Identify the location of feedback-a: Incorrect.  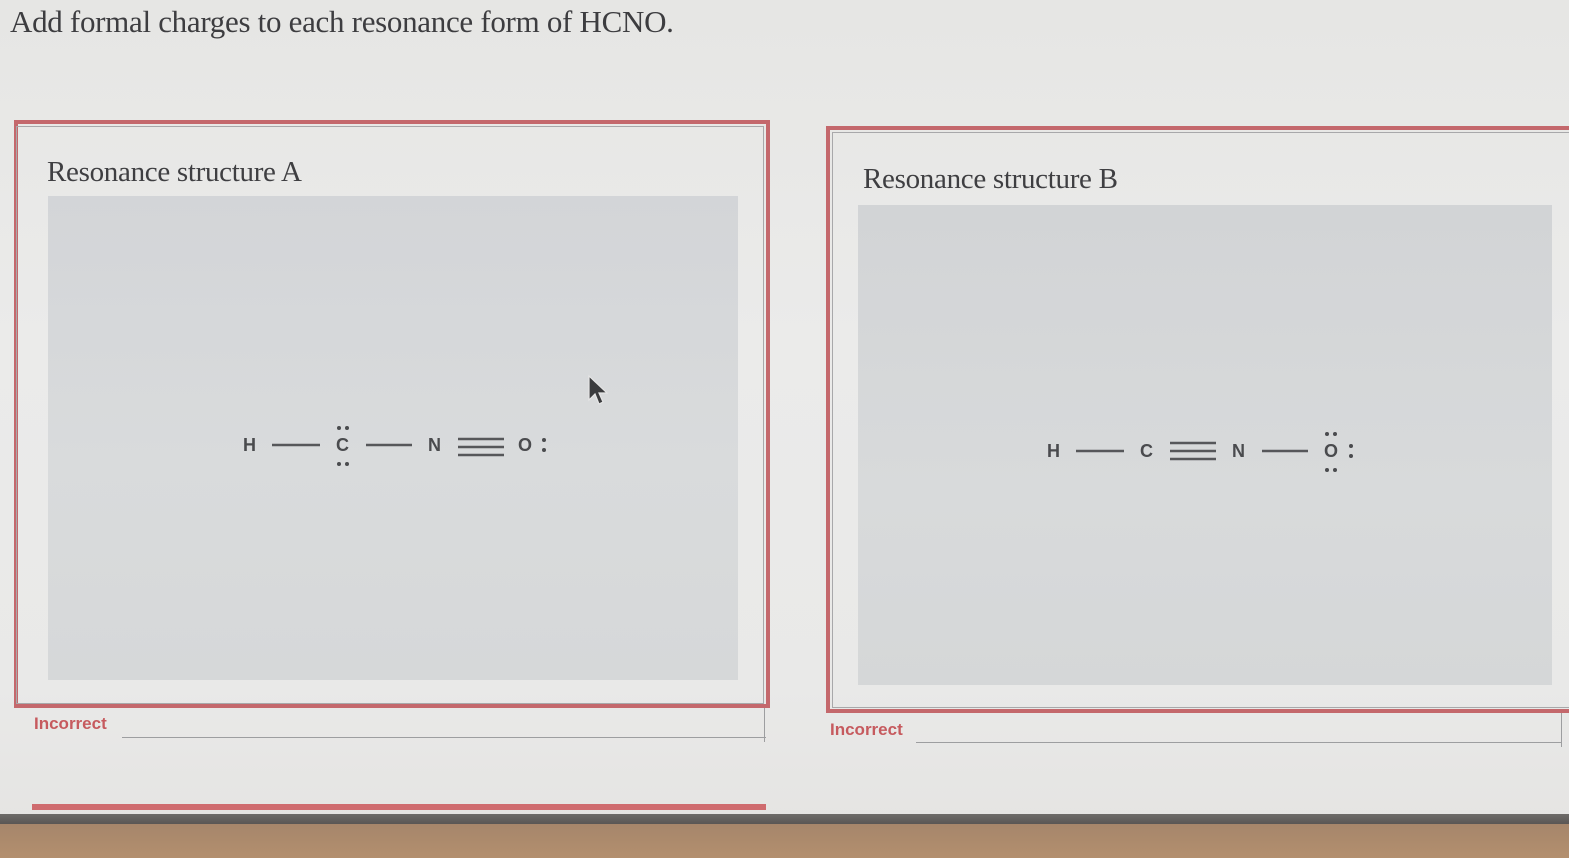
(70, 723).